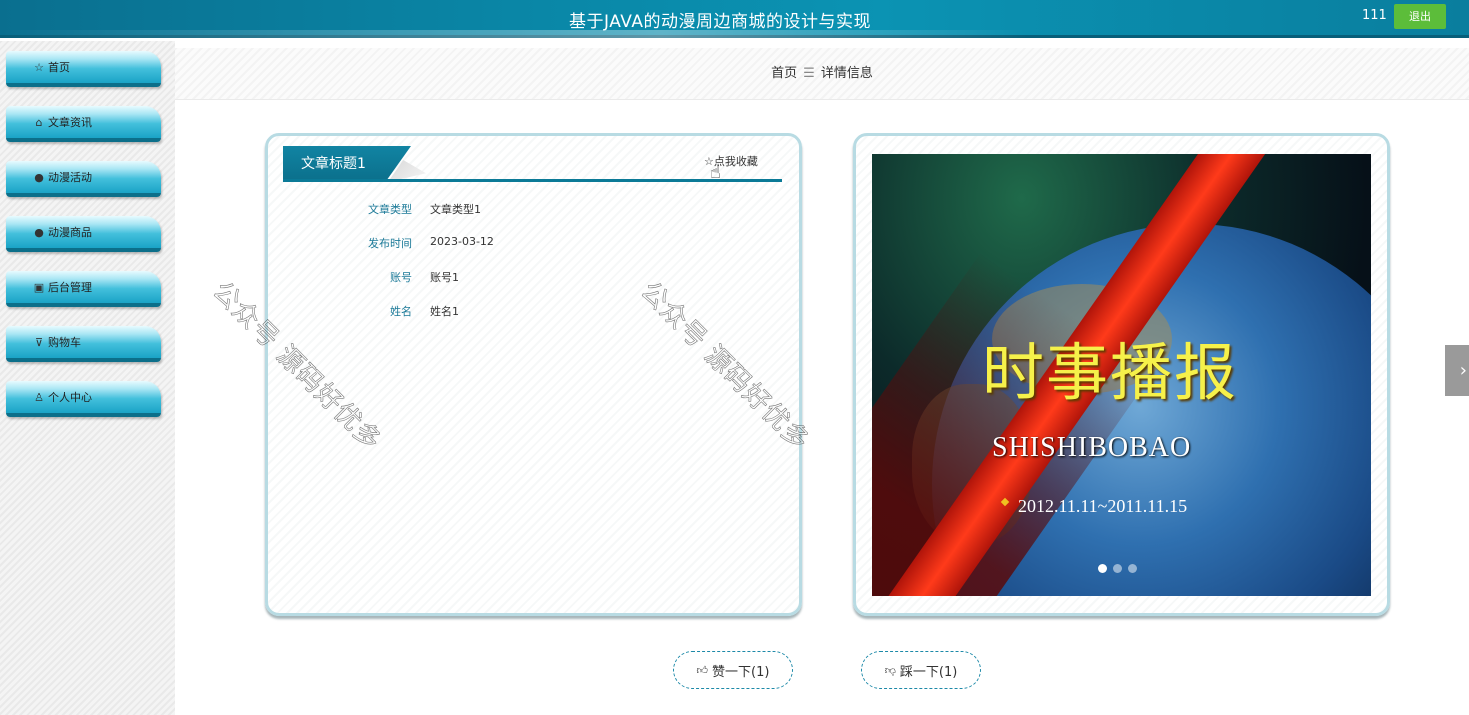  What do you see at coordinates (39, 67) in the screenshot?
I see `star-icon: ☆` at bounding box center [39, 67].